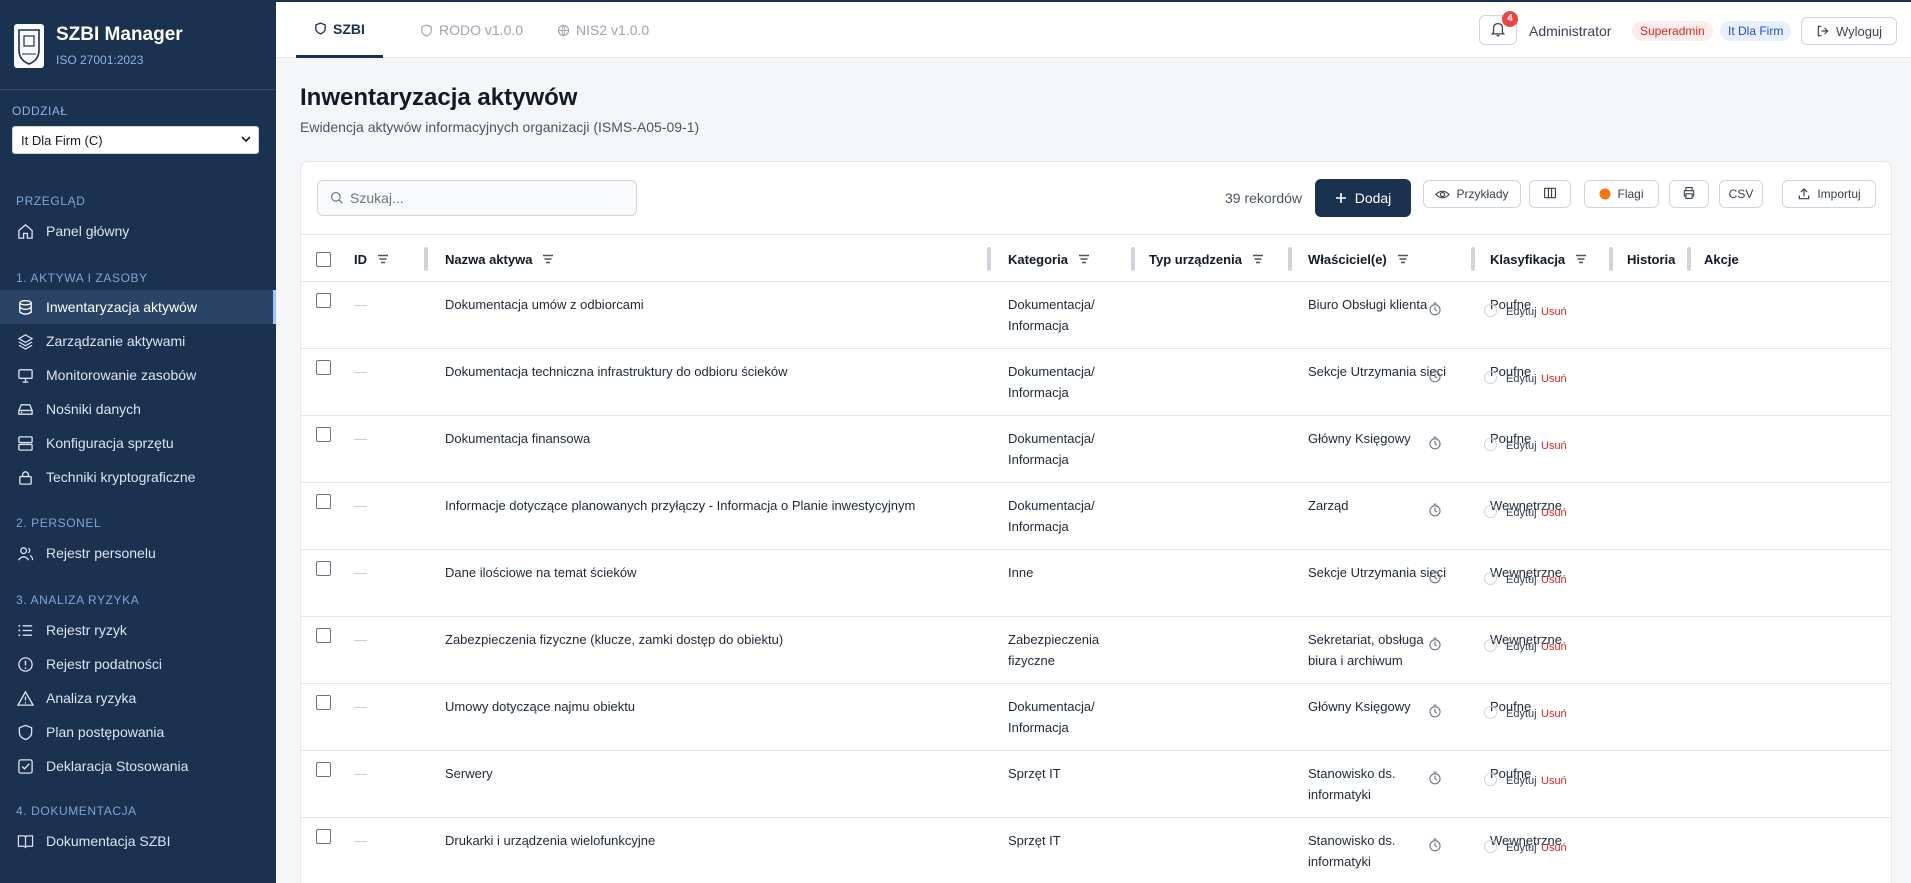 The height and width of the screenshot is (883, 1911). I want to click on sidebar-item-treatment-plan: Plan postępowania, so click(138, 732).